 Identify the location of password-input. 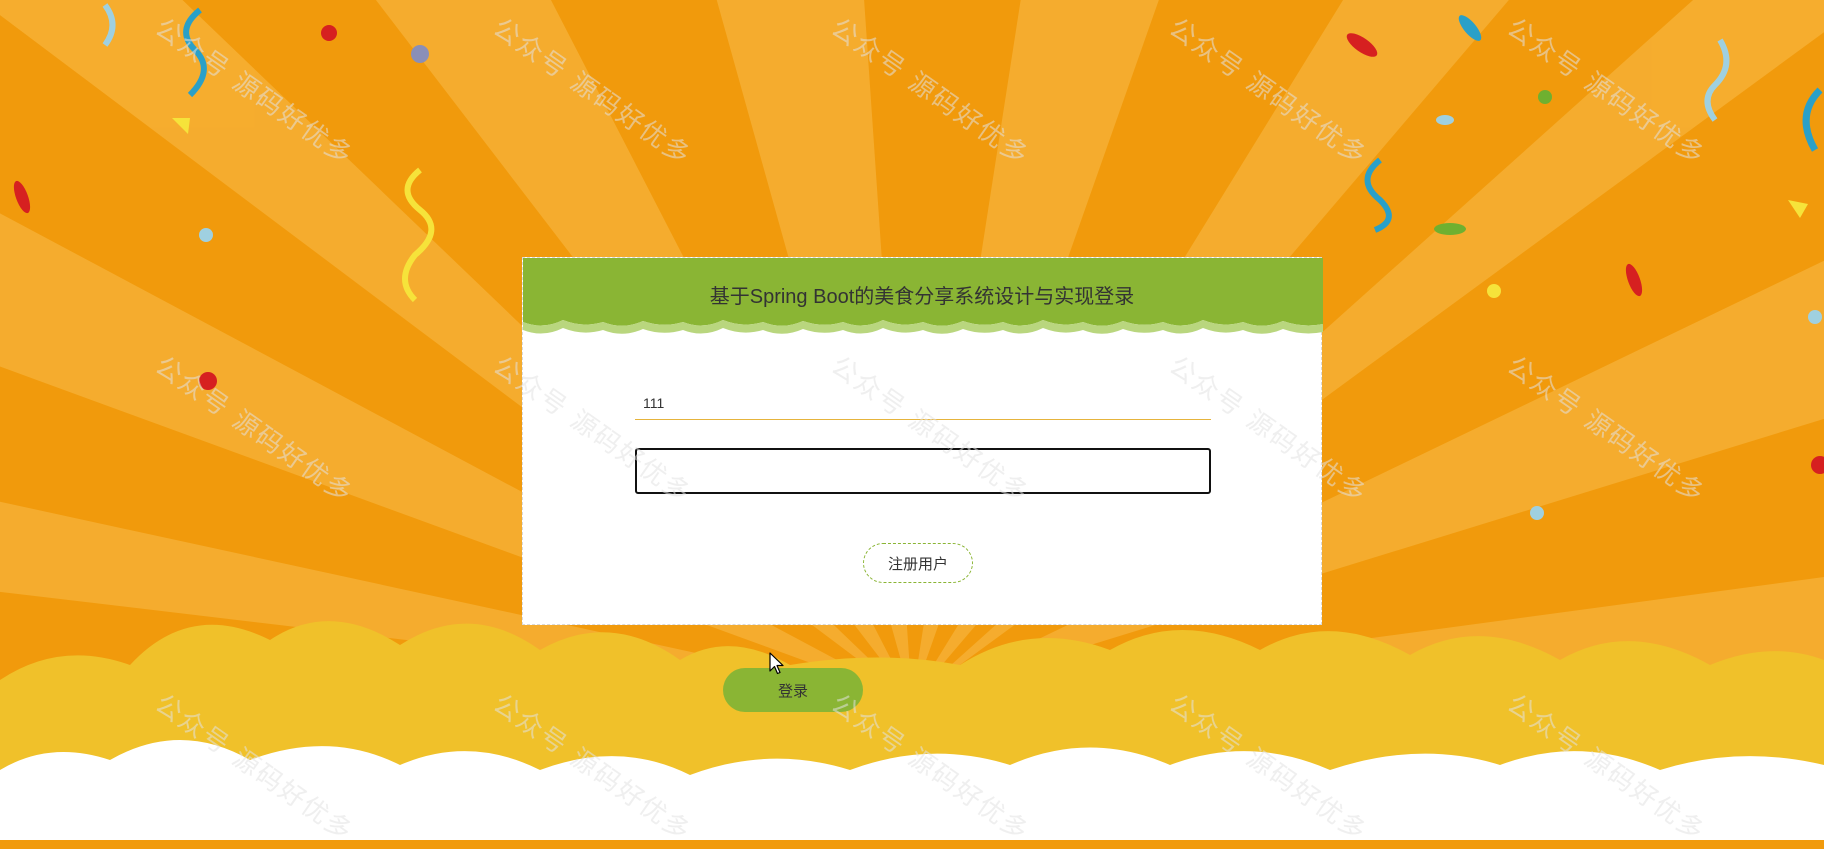
(923, 471).